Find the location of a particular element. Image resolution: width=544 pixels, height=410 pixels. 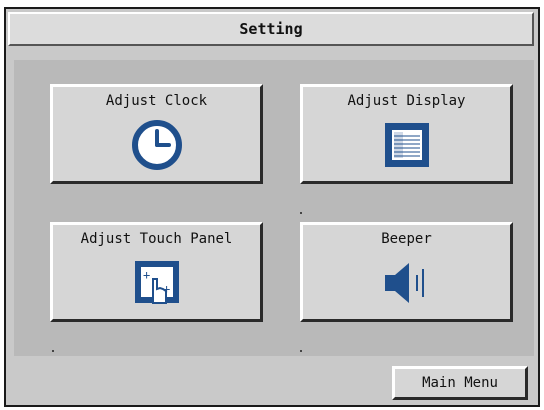

speaker-icon is located at coordinates (407, 283).